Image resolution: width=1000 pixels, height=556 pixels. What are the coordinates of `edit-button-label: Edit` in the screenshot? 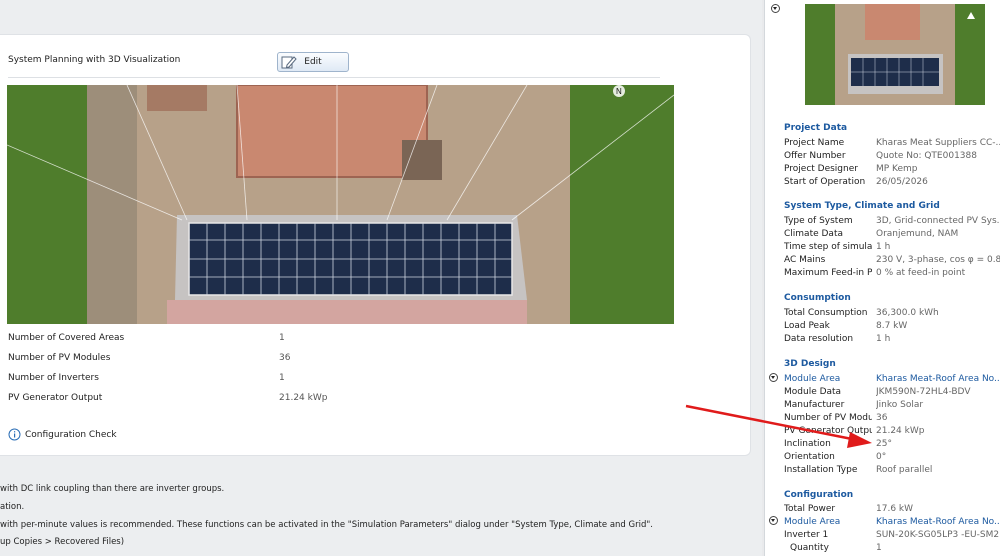 It's located at (313, 62).